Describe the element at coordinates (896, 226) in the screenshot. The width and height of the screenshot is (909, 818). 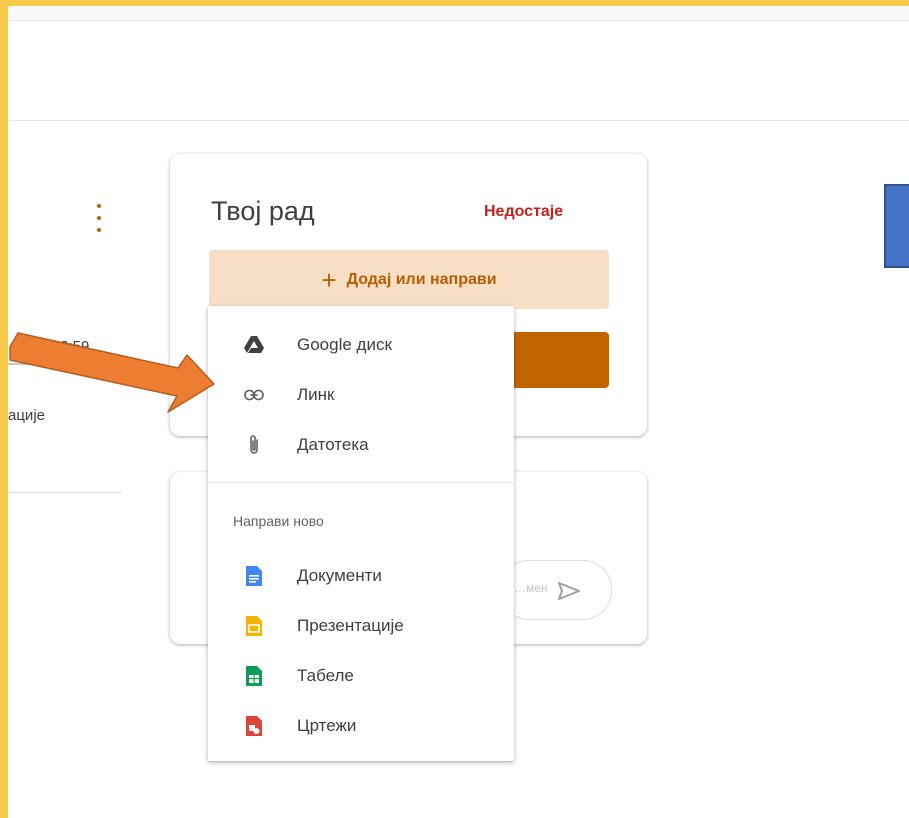
I see `annotation-blue-box` at that location.